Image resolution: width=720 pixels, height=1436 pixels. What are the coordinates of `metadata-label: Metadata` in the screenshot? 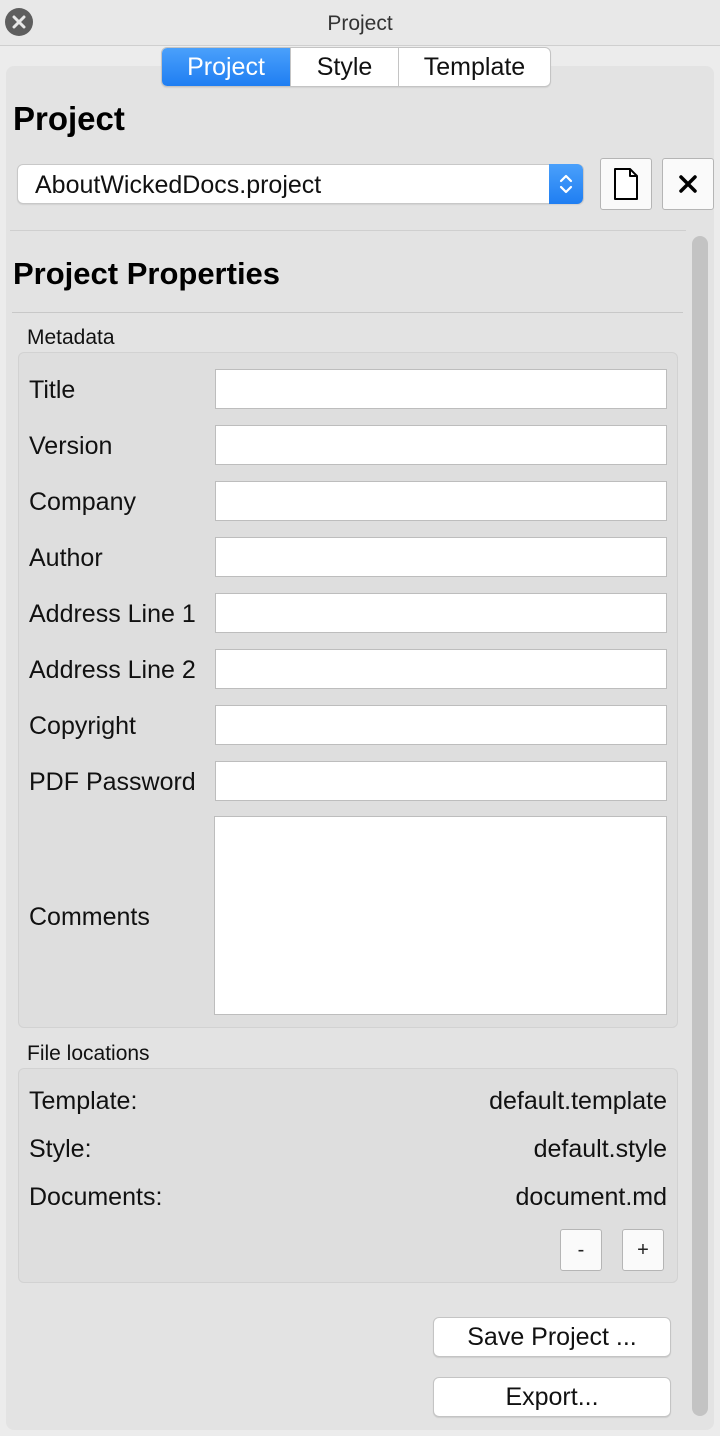 It's located at (71, 337).